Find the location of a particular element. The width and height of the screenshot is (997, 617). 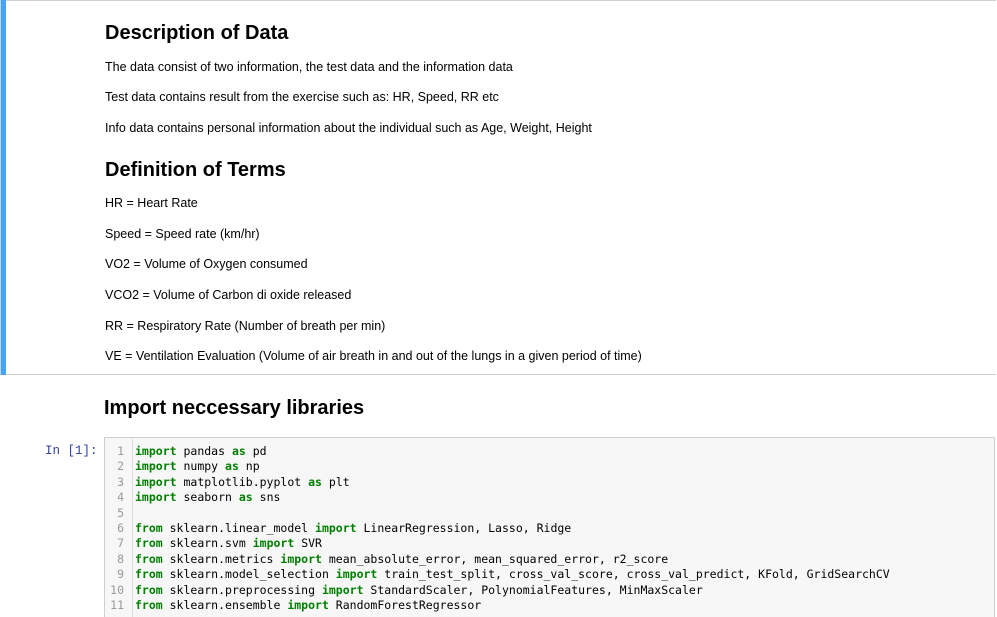

code-token: sklearn.linear_model is located at coordinates (239, 527).